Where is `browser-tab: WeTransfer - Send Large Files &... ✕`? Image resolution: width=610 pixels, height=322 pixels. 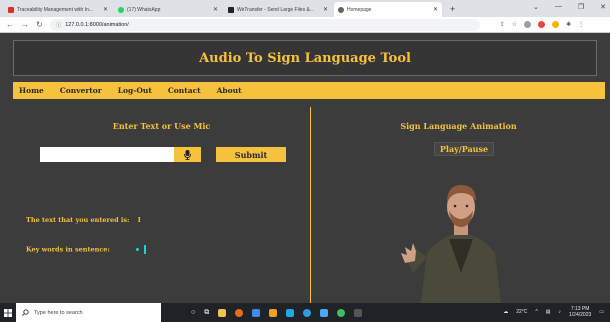 browser-tab: WeTransfer - Send Large Files &... ✕ is located at coordinates (278, 9).